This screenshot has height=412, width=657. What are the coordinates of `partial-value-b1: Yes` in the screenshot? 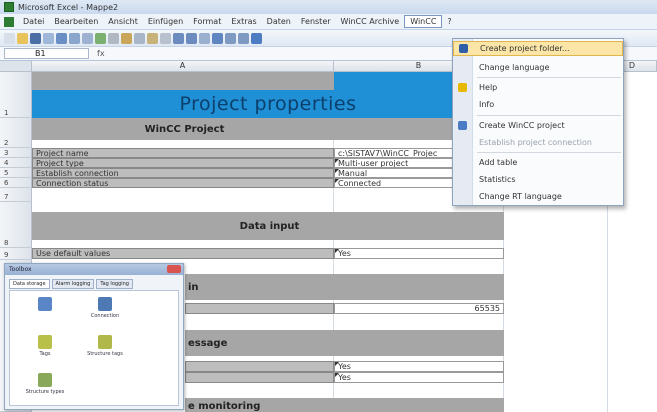 It's located at (419, 366).